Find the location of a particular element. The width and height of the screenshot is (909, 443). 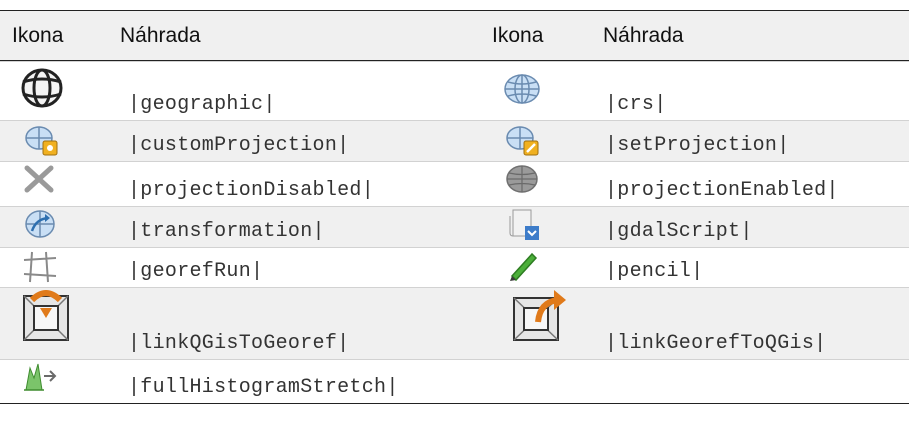

table-row: |transformation| |gdalScript| is located at coordinates (454, 226).